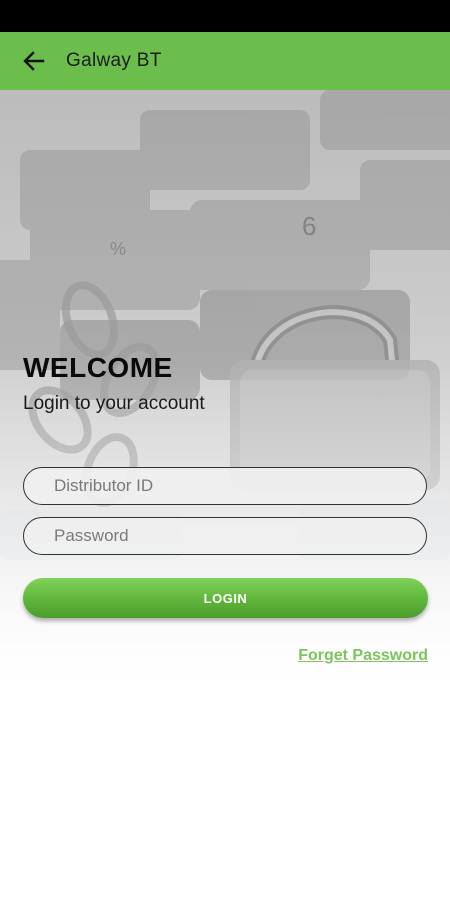 The image size is (450, 900). I want to click on login-subtitle: Login to your account, so click(114, 403).